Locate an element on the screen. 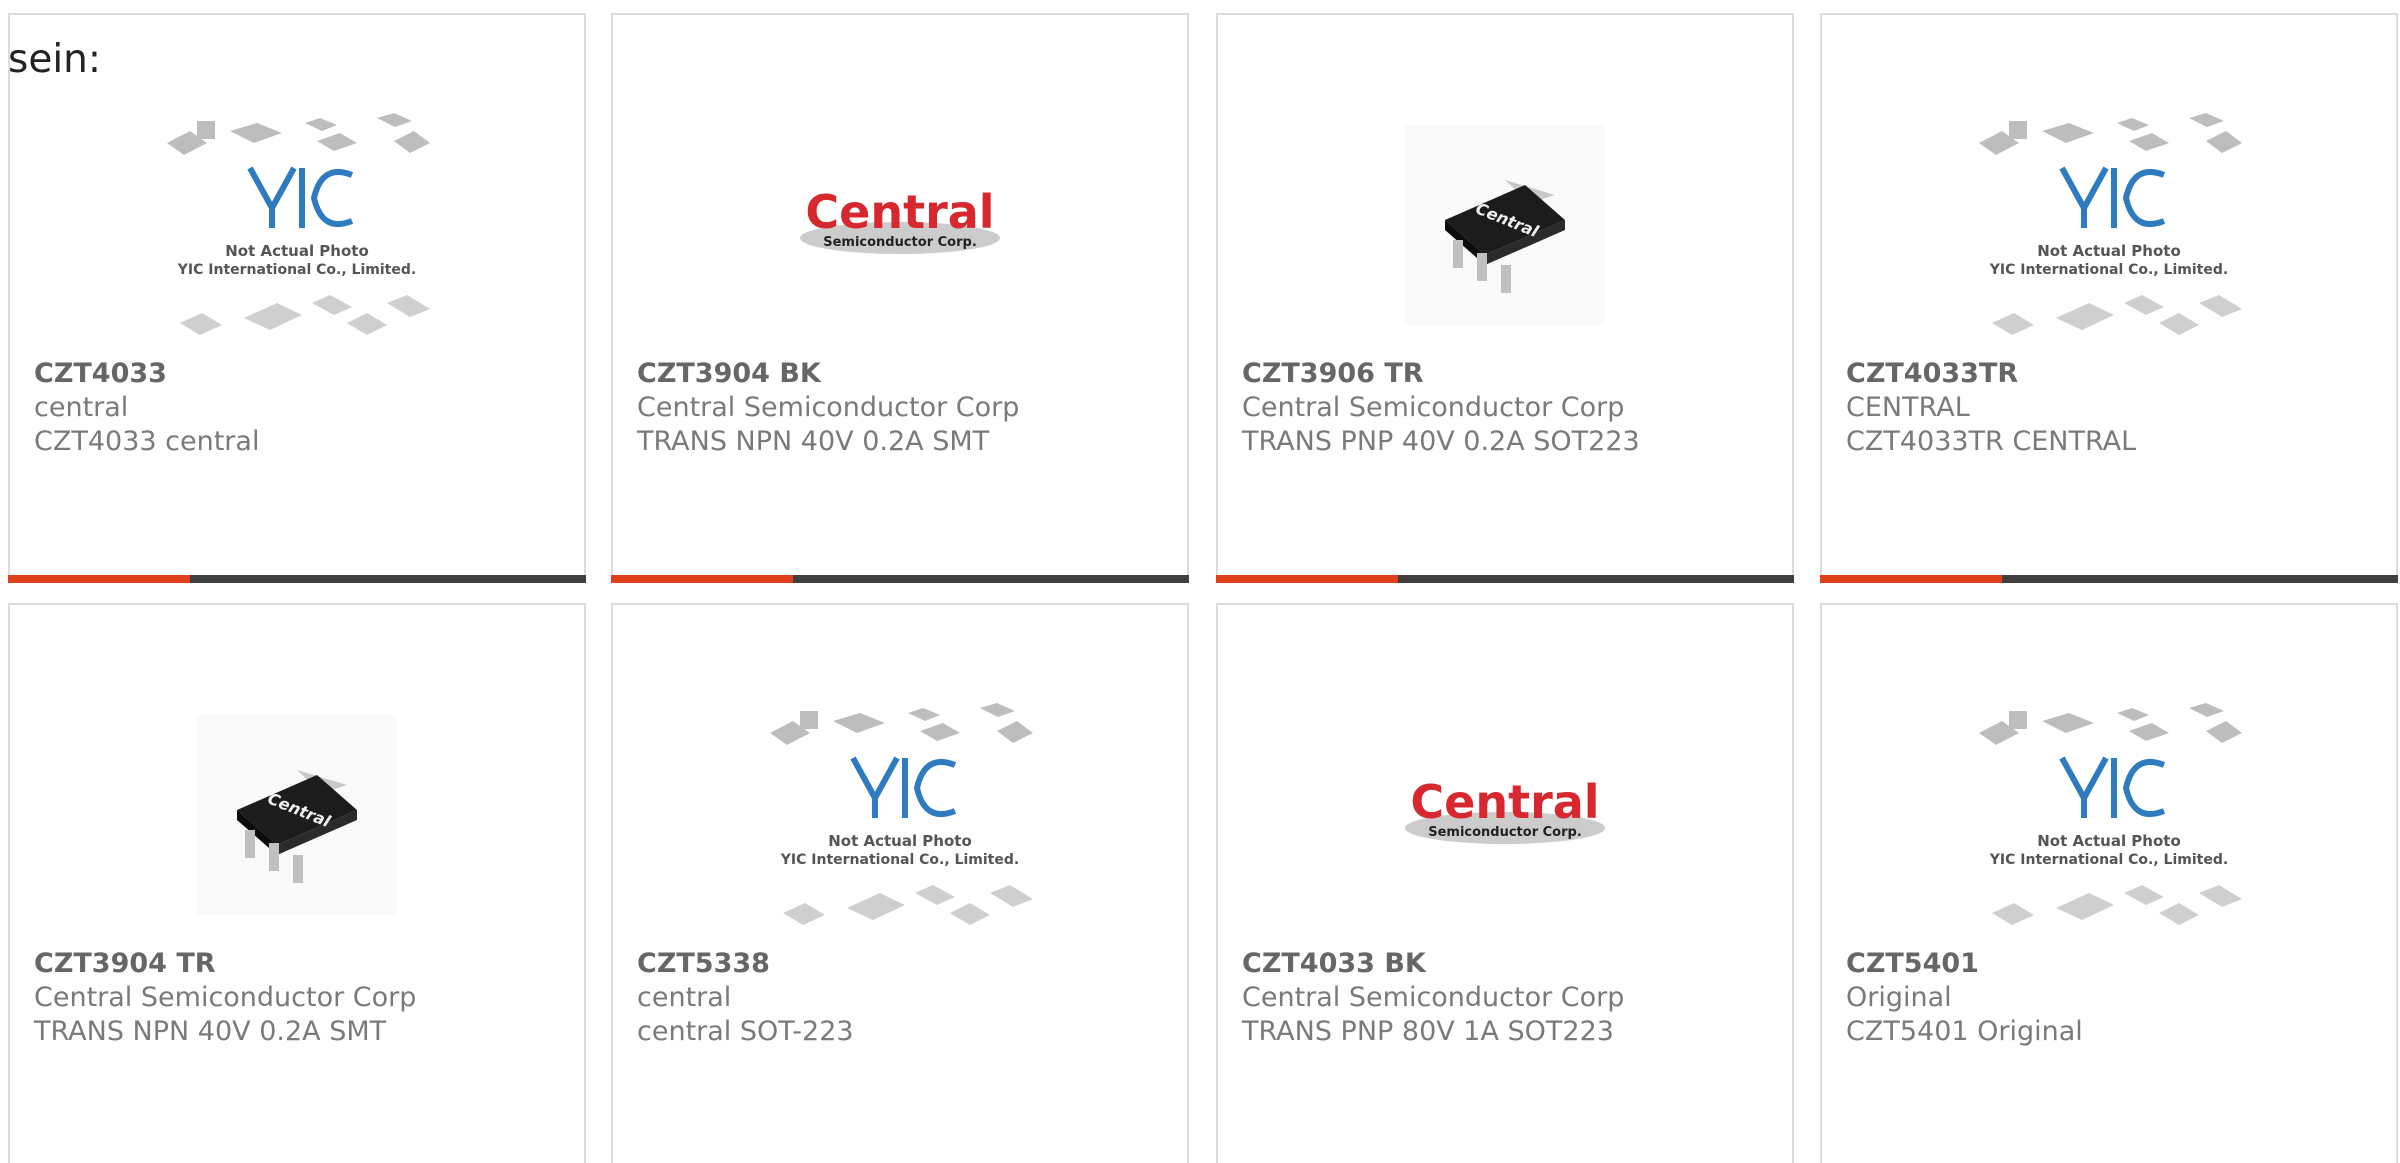 Image resolution: width=2400 pixels, height=1163 pixels. part-number: CZT5338 is located at coordinates (904, 964).